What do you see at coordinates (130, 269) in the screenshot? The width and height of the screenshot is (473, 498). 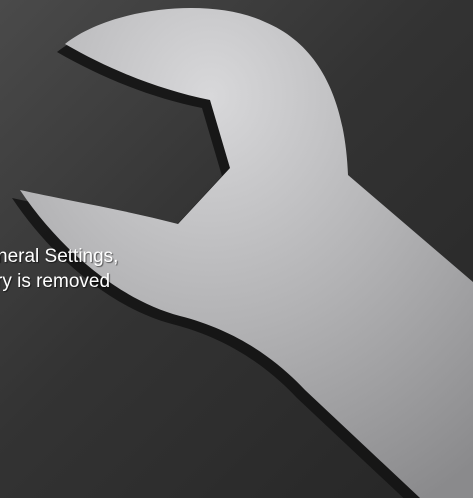 I see `info-message: neral Settings, ry is removed` at bounding box center [130, 269].